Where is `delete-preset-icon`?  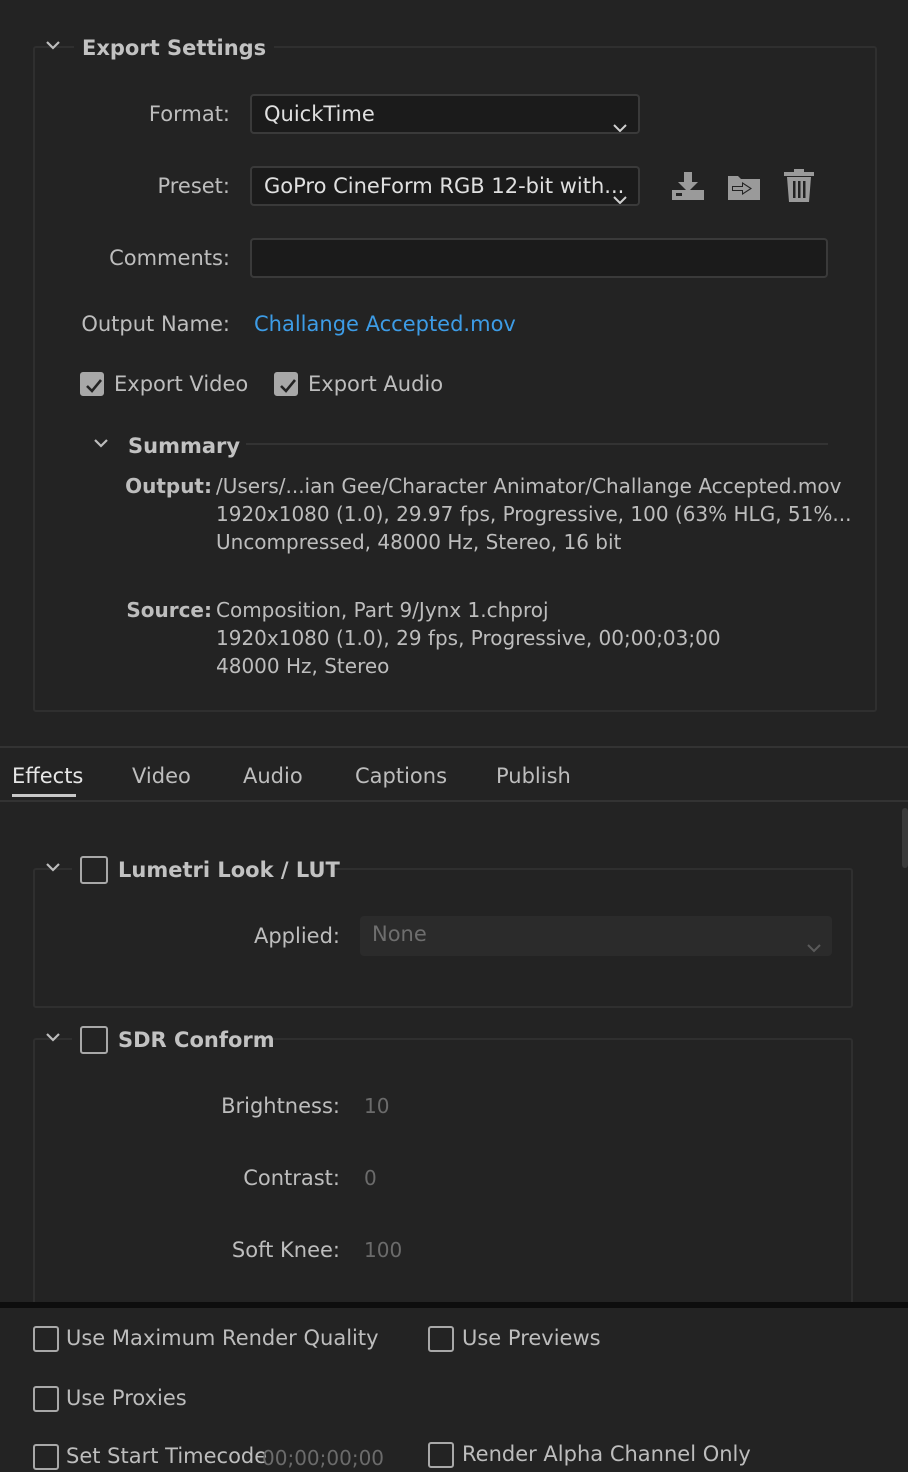 delete-preset-icon is located at coordinates (799, 186).